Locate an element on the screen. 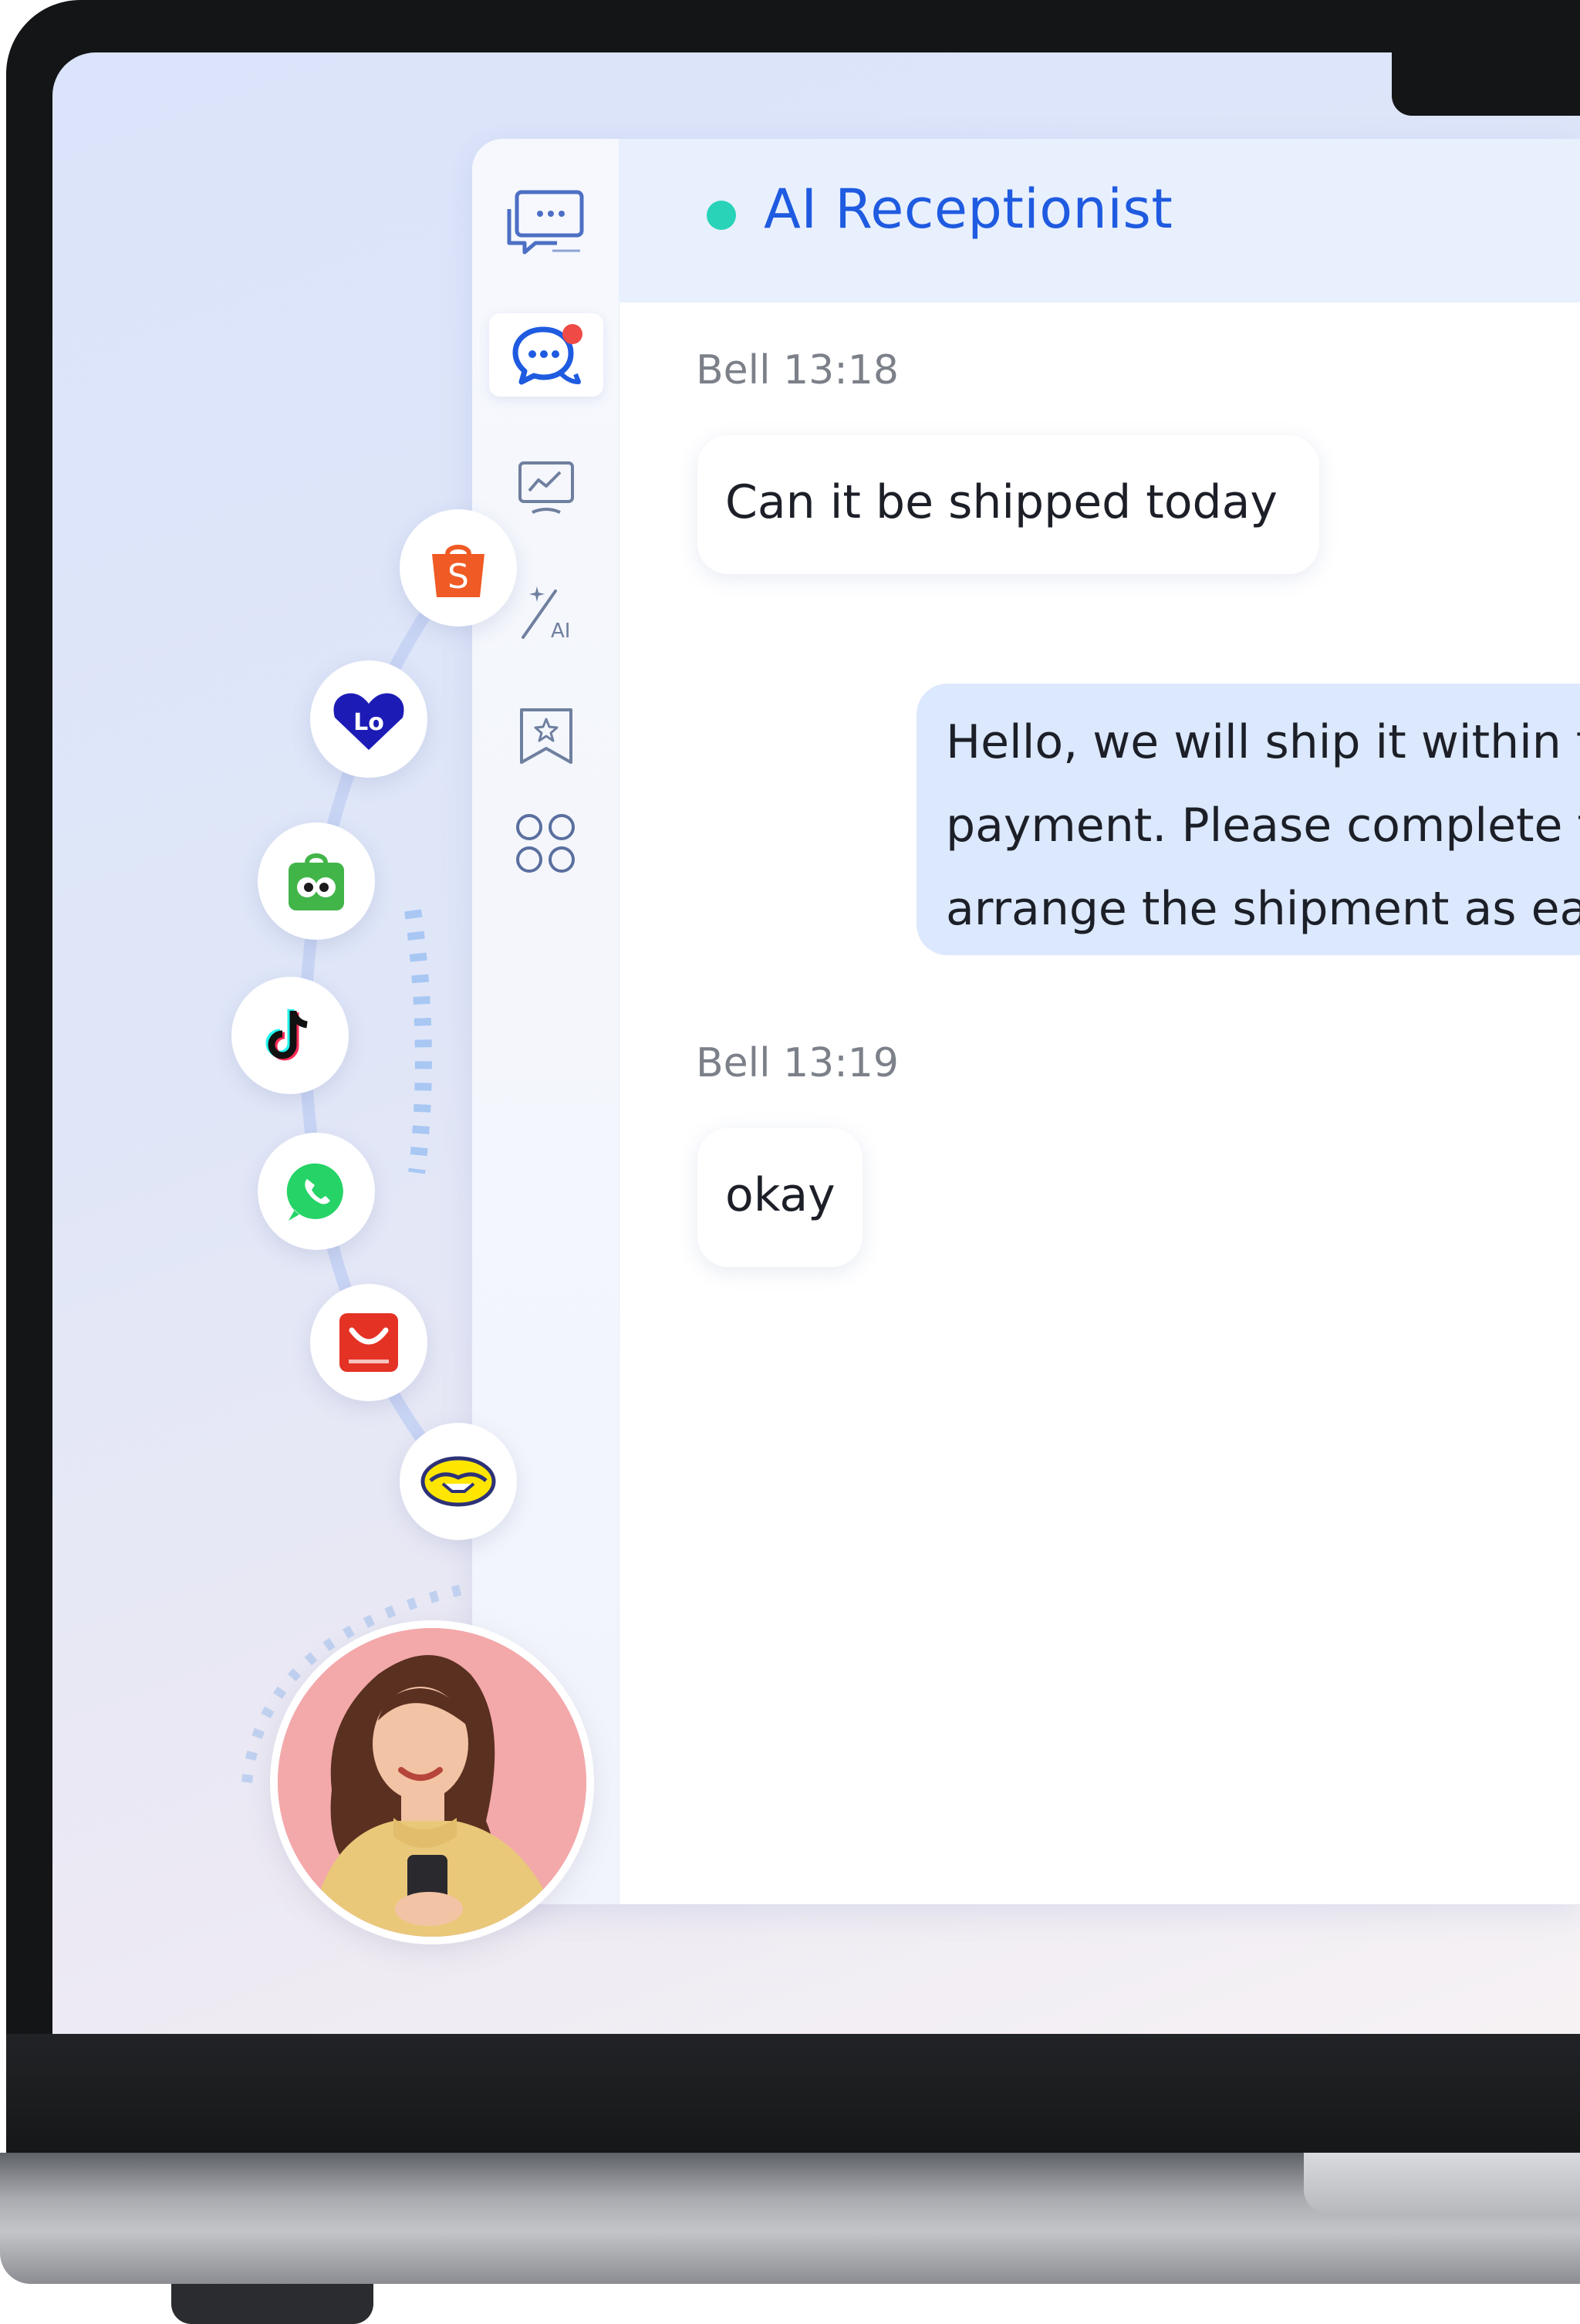 This screenshot has height=2324, width=1580. svg-text: S is located at coordinates (458, 576).